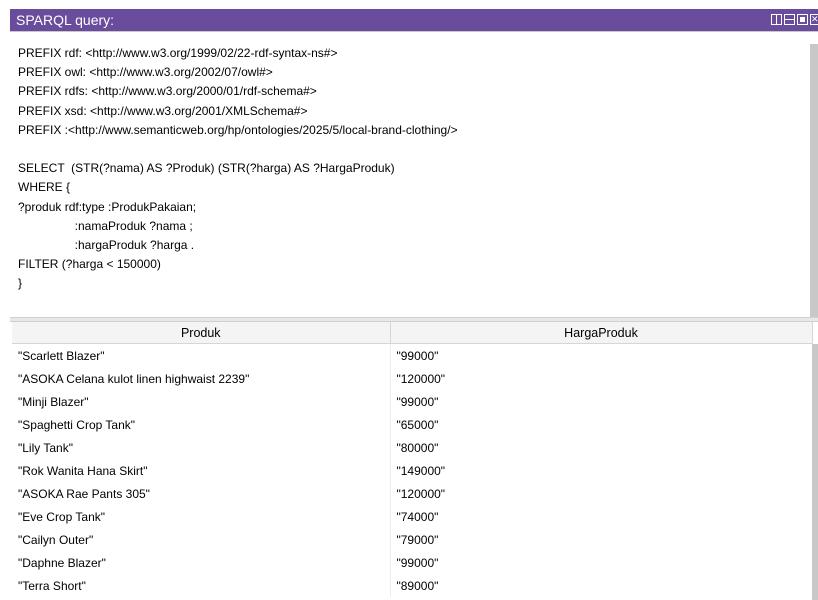 This screenshot has width=818, height=600. Describe the element at coordinates (601, 539) in the screenshot. I see `cell-hargaproduk: "79000"` at that location.